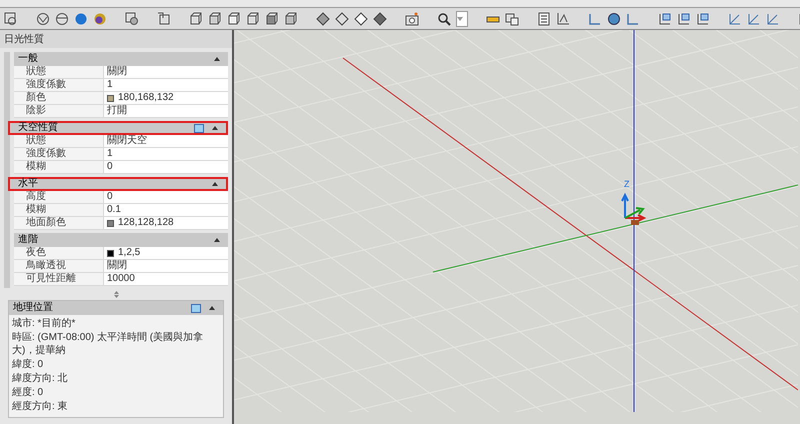  What do you see at coordinates (59, 279) in the screenshot?
I see `property-label: 可見性距離` at bounding box center [59, 279].